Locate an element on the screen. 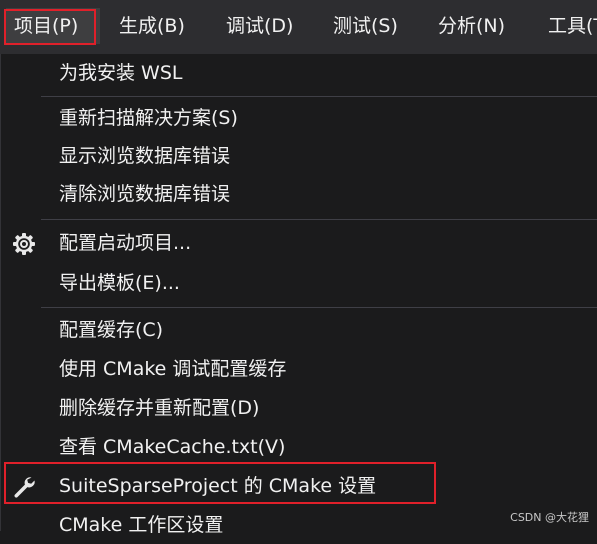 Image resolution: width=597 pixels, height=544 pixels. menu-item-label: 配置缓存(C) is located at coordinates (111, 330).